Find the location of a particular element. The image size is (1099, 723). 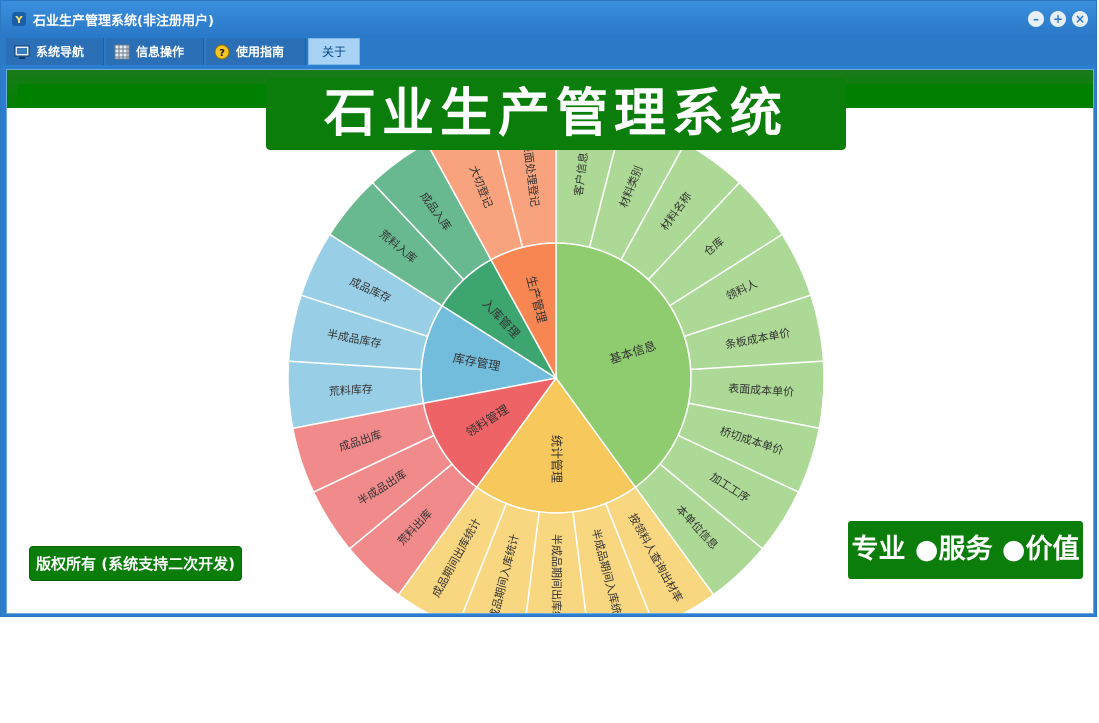

menu-item-label: 关于 is located at coordinates (333, 52).